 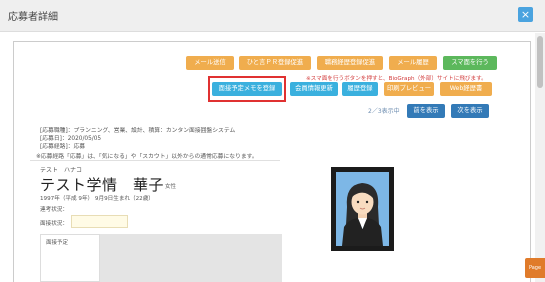 I want to click on applicant-name: テスト学情 華子, so click(x=102, y=185).